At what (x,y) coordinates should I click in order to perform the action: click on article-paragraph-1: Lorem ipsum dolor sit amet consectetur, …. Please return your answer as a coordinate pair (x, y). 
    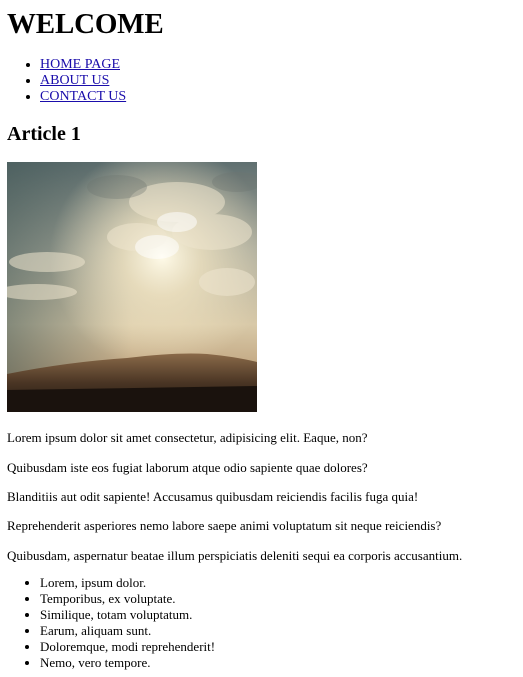
    Looking at the image, I should click on (187, 437).